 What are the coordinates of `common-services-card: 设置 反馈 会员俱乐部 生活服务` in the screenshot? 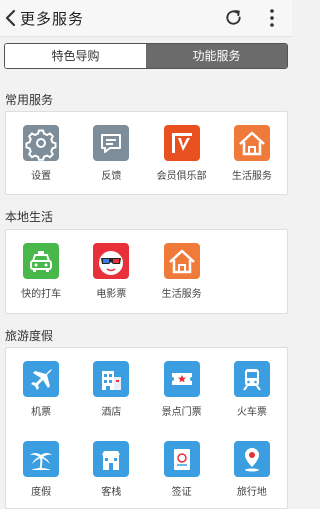 It's located at (146, 153).